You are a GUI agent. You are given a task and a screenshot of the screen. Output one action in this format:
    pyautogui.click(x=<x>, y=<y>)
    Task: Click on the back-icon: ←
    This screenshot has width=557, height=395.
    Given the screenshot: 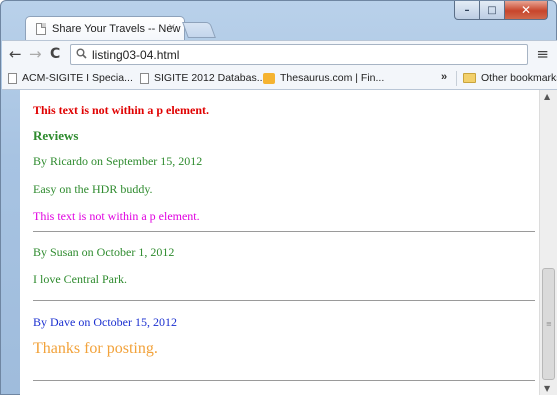 What is the action you would take?
    pyautogui.click(x=15, y=54)
    